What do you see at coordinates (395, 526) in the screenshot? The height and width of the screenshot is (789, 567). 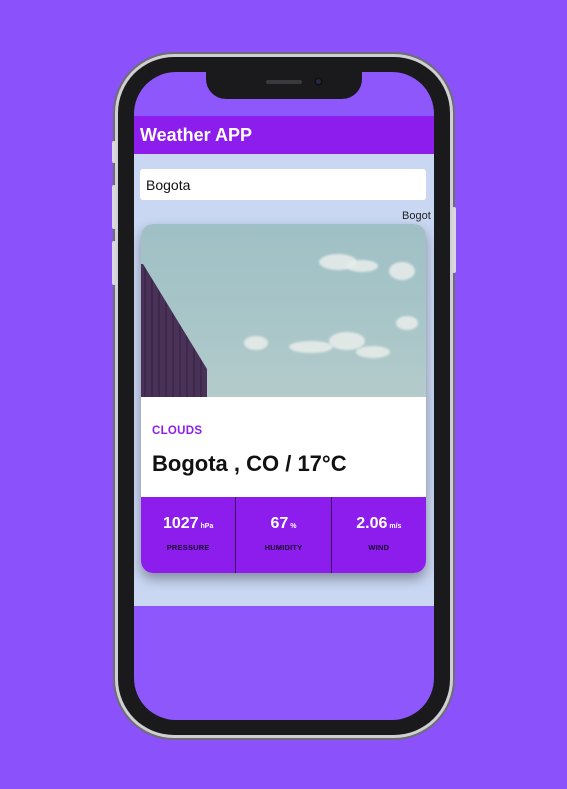 I see `wind-unit: m/s` at bounding box center [395, 526].